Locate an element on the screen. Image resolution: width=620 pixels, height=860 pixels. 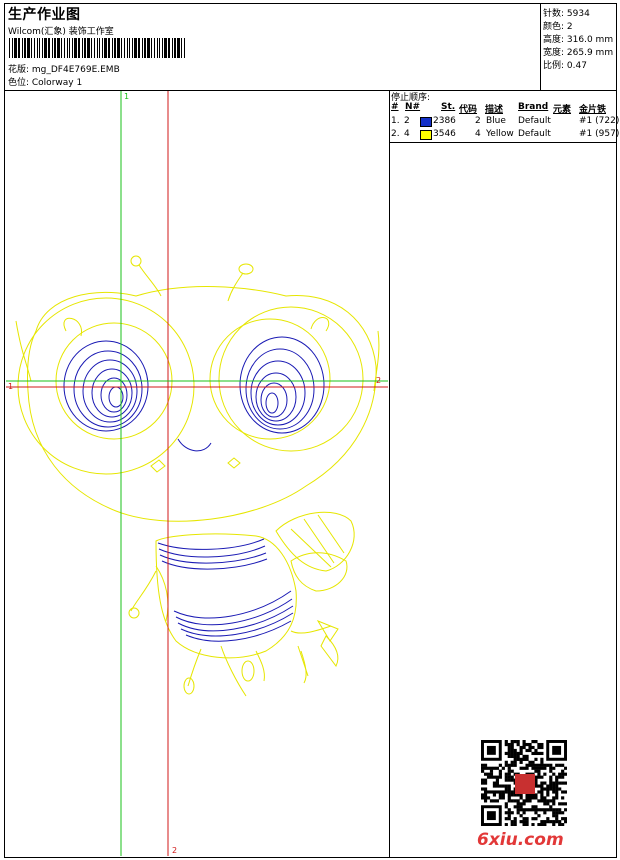
company-name: Wilcom(汇象) 装饰工作室 is located at coordinates (61, 32).